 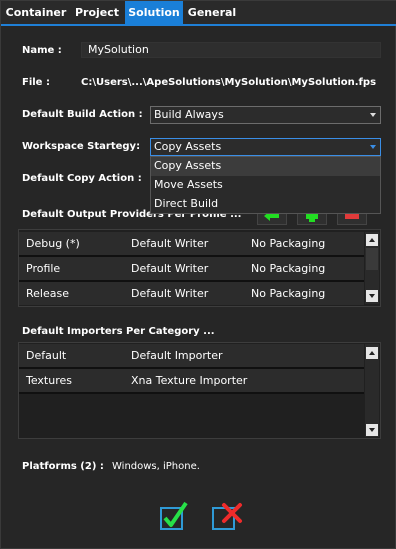 I want to click on dropdown-option-copy-assets: Copy Assets, so click(x=265, y=166).